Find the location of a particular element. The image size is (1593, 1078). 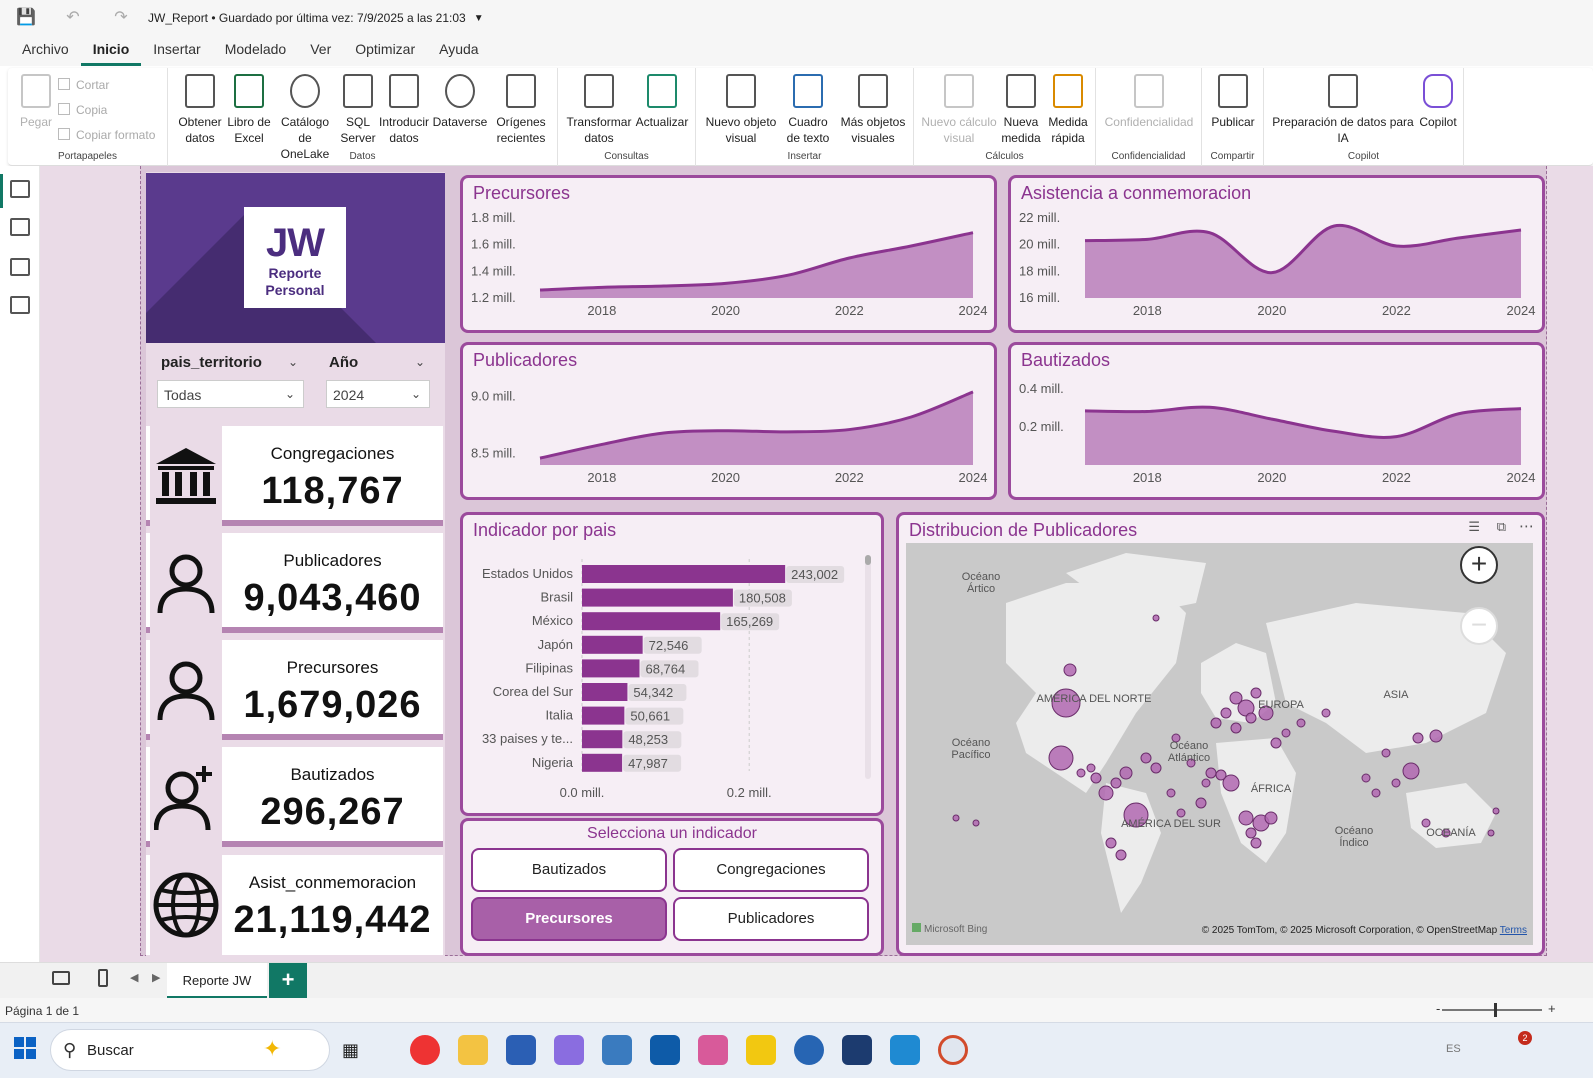

next-page-icon: ▶ is located at coordinates (156, 977).